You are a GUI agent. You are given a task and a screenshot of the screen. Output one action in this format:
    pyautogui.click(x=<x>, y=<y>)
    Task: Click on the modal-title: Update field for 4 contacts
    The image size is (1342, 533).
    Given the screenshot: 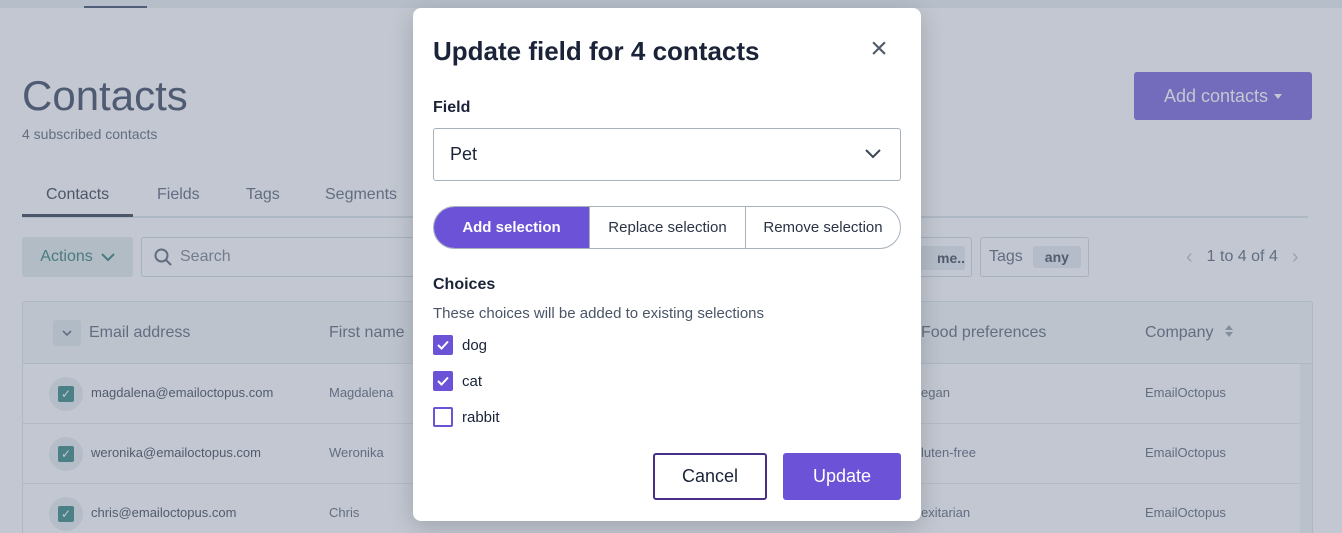 What is the action you would take?
    pyautogui.click(x=596, y=51)
    